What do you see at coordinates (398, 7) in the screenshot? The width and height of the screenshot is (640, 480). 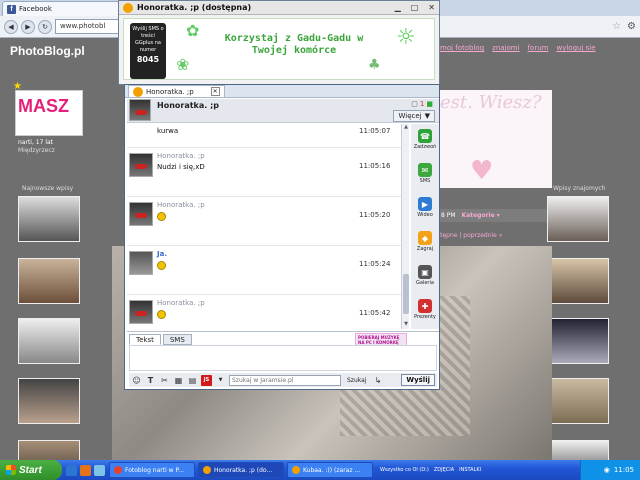 I see `minimize-icon: ▁` at bounding box center [398, 7].